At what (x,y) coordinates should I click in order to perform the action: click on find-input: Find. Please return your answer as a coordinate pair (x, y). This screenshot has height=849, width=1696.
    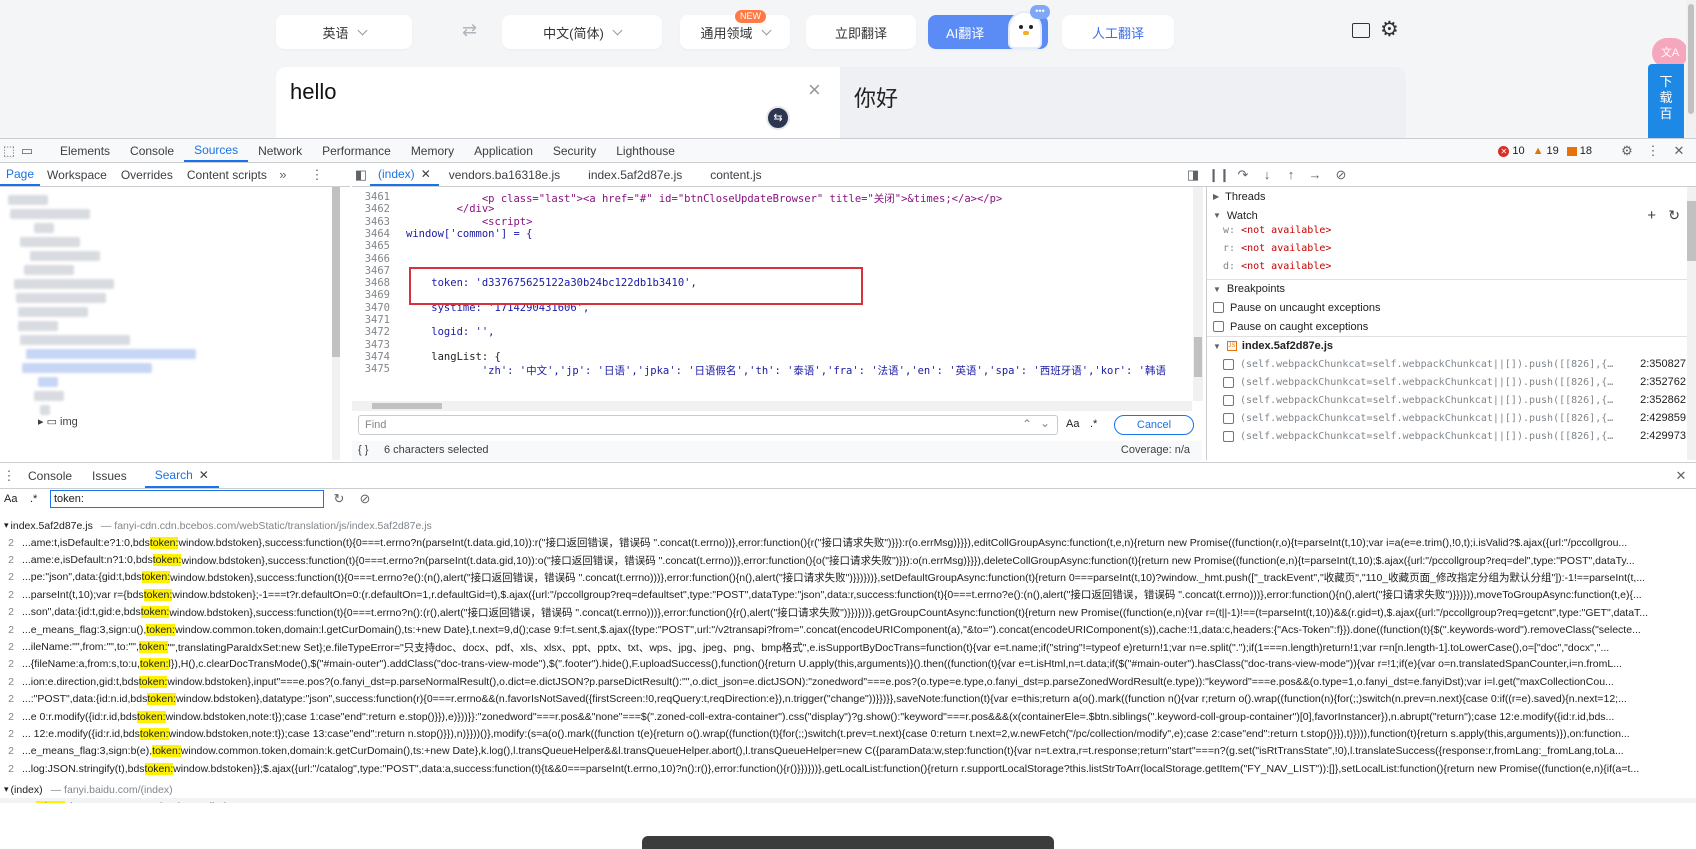
    Looking at the image, I should click on (708, 425).